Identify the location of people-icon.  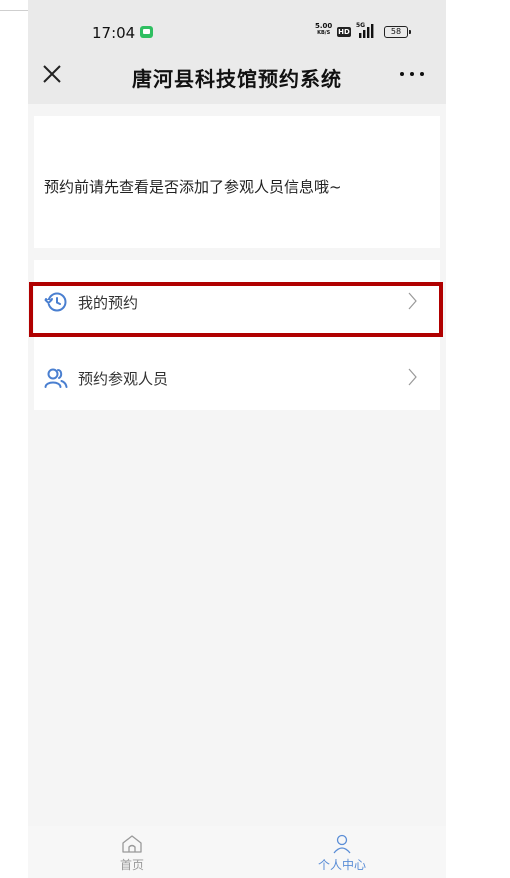
(56, 378).